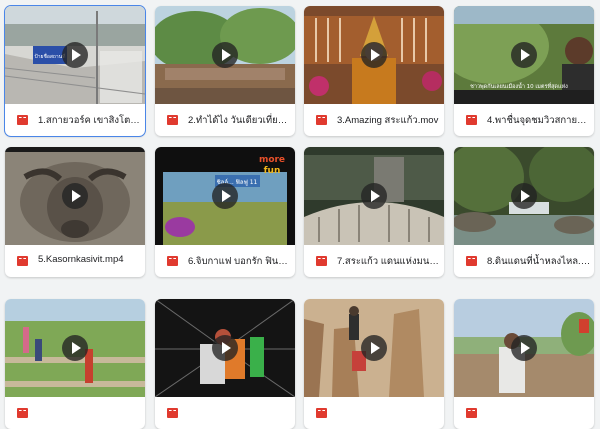 Image resolution: width=600 pixels, height=429 pixels. What do you see at coordinates (49, 56) in the screenshot?
I see `sign-text: ป้ายชื่อสถานที่` at bounding box center [49, 56].